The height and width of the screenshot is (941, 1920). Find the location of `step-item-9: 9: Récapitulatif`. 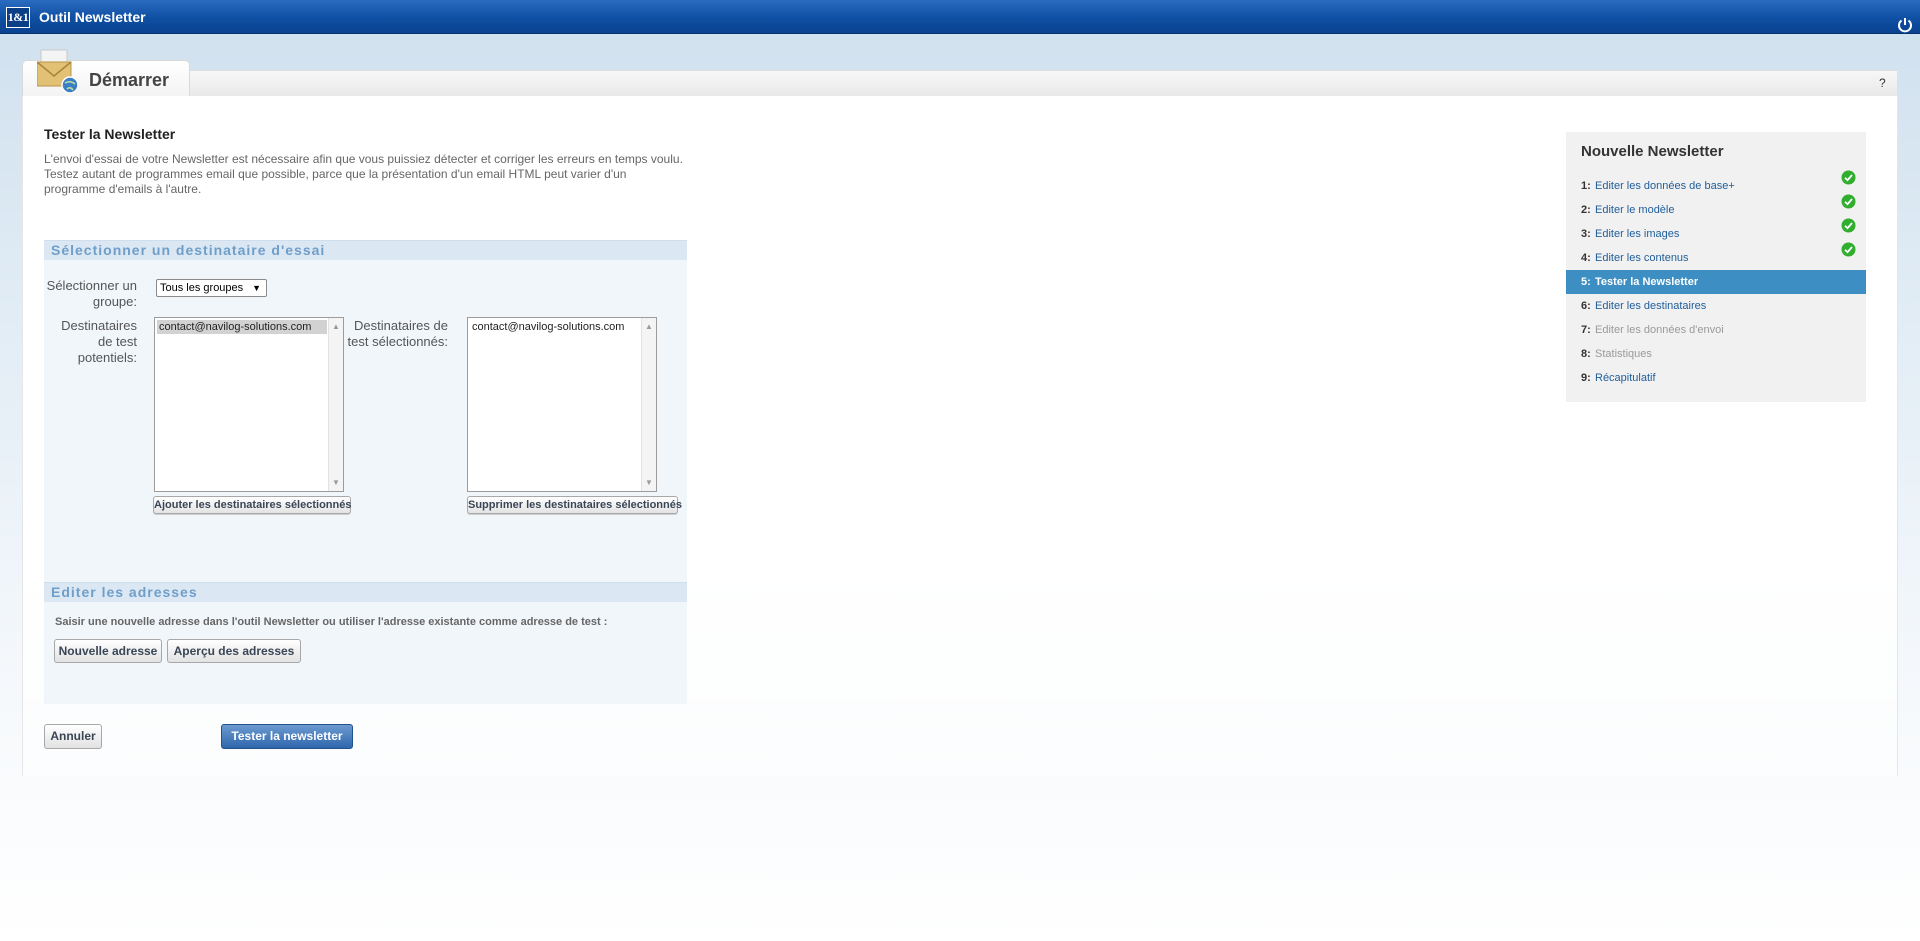

step-item-9: 9: Récapitulatif is located at coordinates (1716, 378).